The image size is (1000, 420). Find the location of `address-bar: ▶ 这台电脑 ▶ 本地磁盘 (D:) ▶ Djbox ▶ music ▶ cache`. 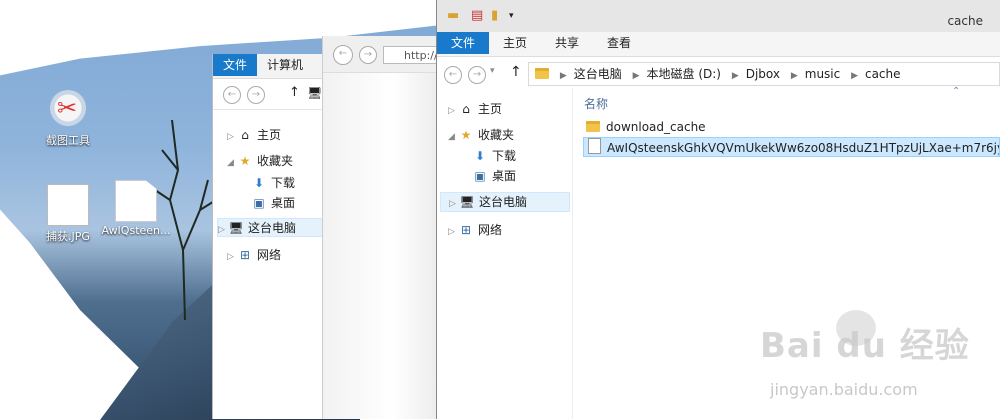

address-bar: ▶ 这台电脑 ▶ 本地磁盘 (D:) ▶ Djbox ▶ music ▶ cache is located at coordinates (764, 74).